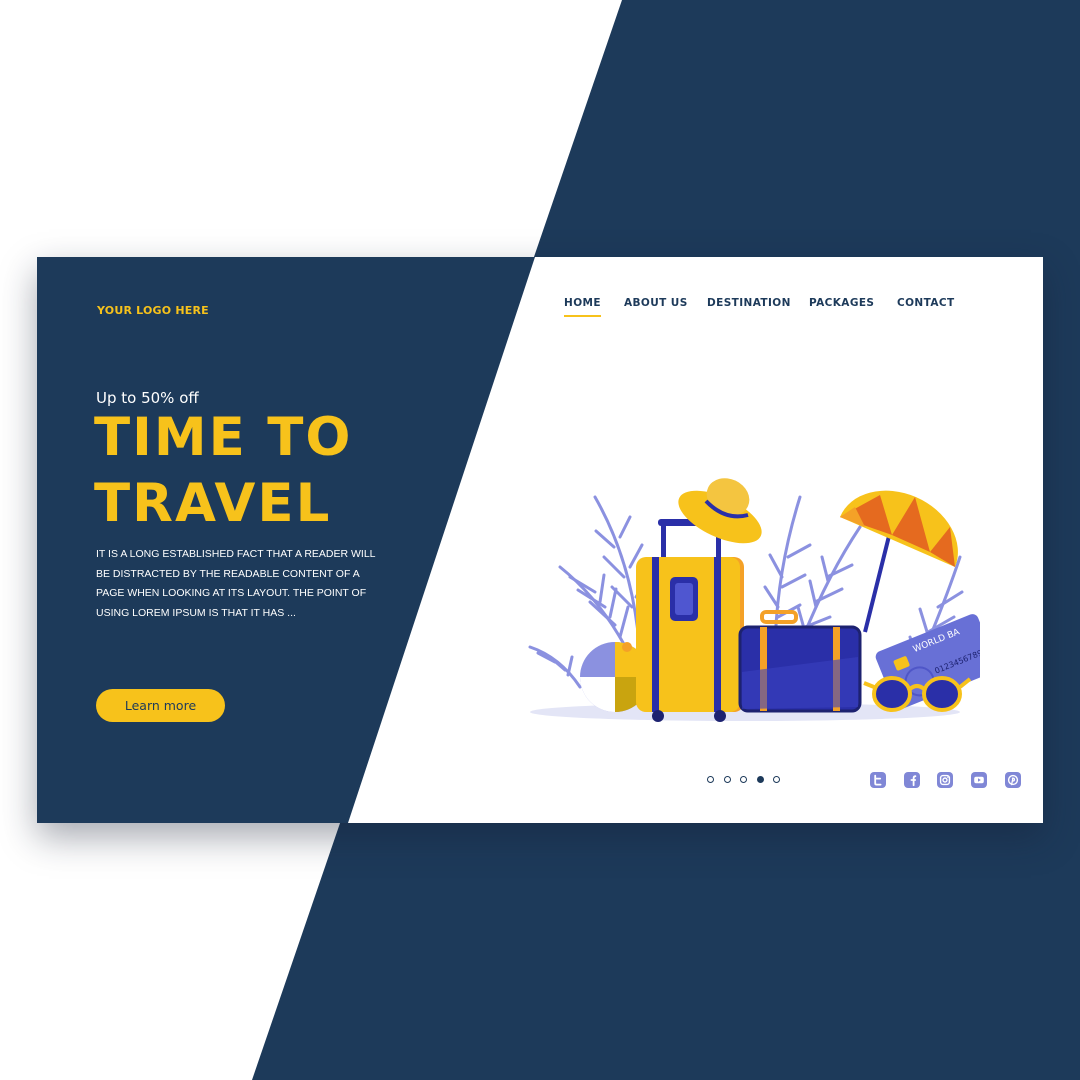 The width and height of the screenshot is (1080, 1080). I want to click on instagram-icon, so click(945, 780).